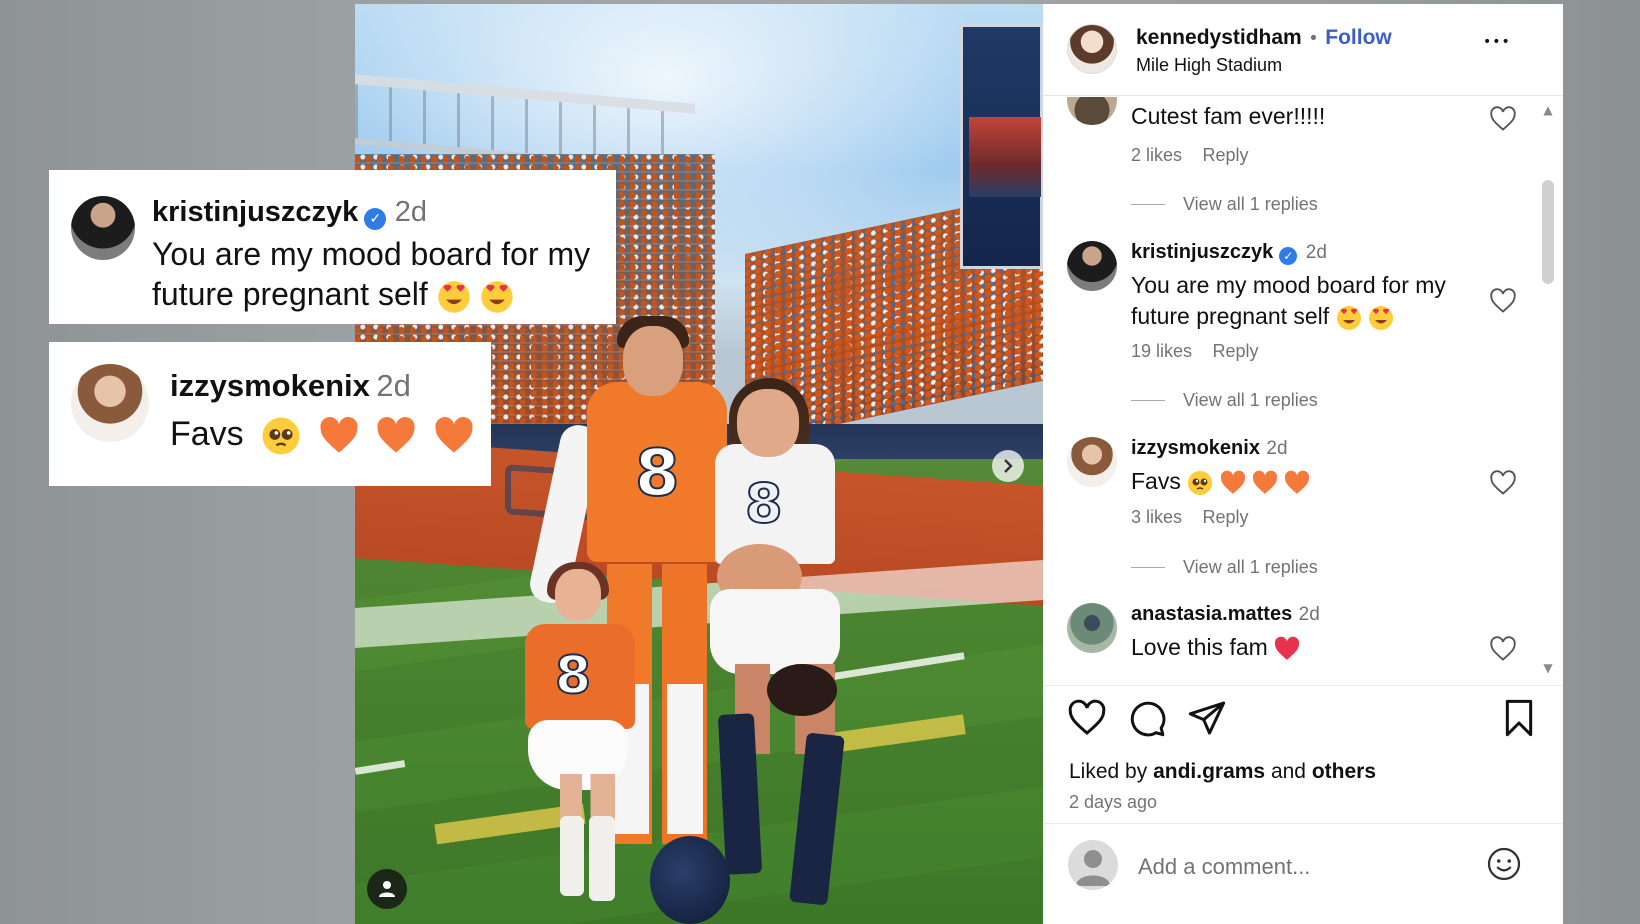 Image resolution: width=1640 pixels, height=924 pixels. Describe the element at coordinates (1519, 718) in the screenshot. I see `bookmark-icon` at that location.